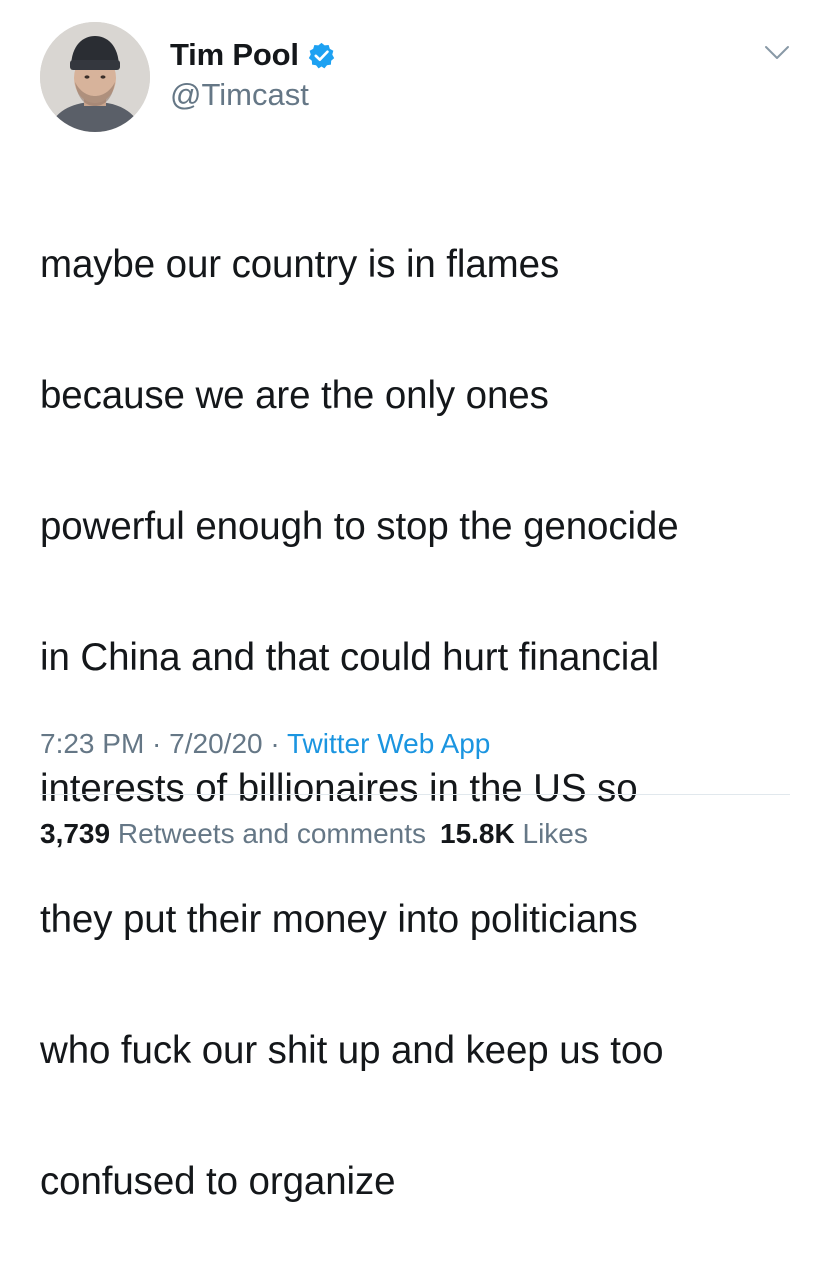 The height and width of the screenshot is (1280, 827). Describe the element at coordinates (352, 1050) in the screenshot. I see `tweet-line: who fuck our shit up and keep us too` at that location.